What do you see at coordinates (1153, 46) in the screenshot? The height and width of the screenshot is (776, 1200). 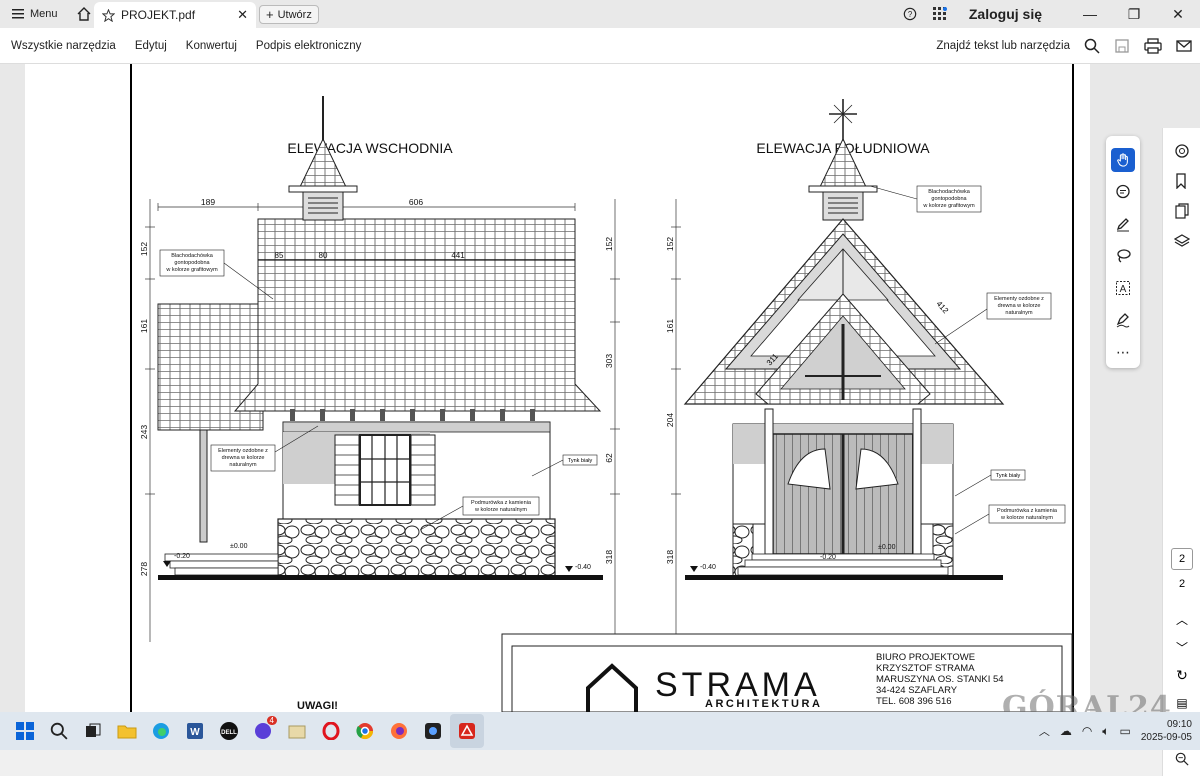 I see `print-icon` at bounding box center [1153, 46].